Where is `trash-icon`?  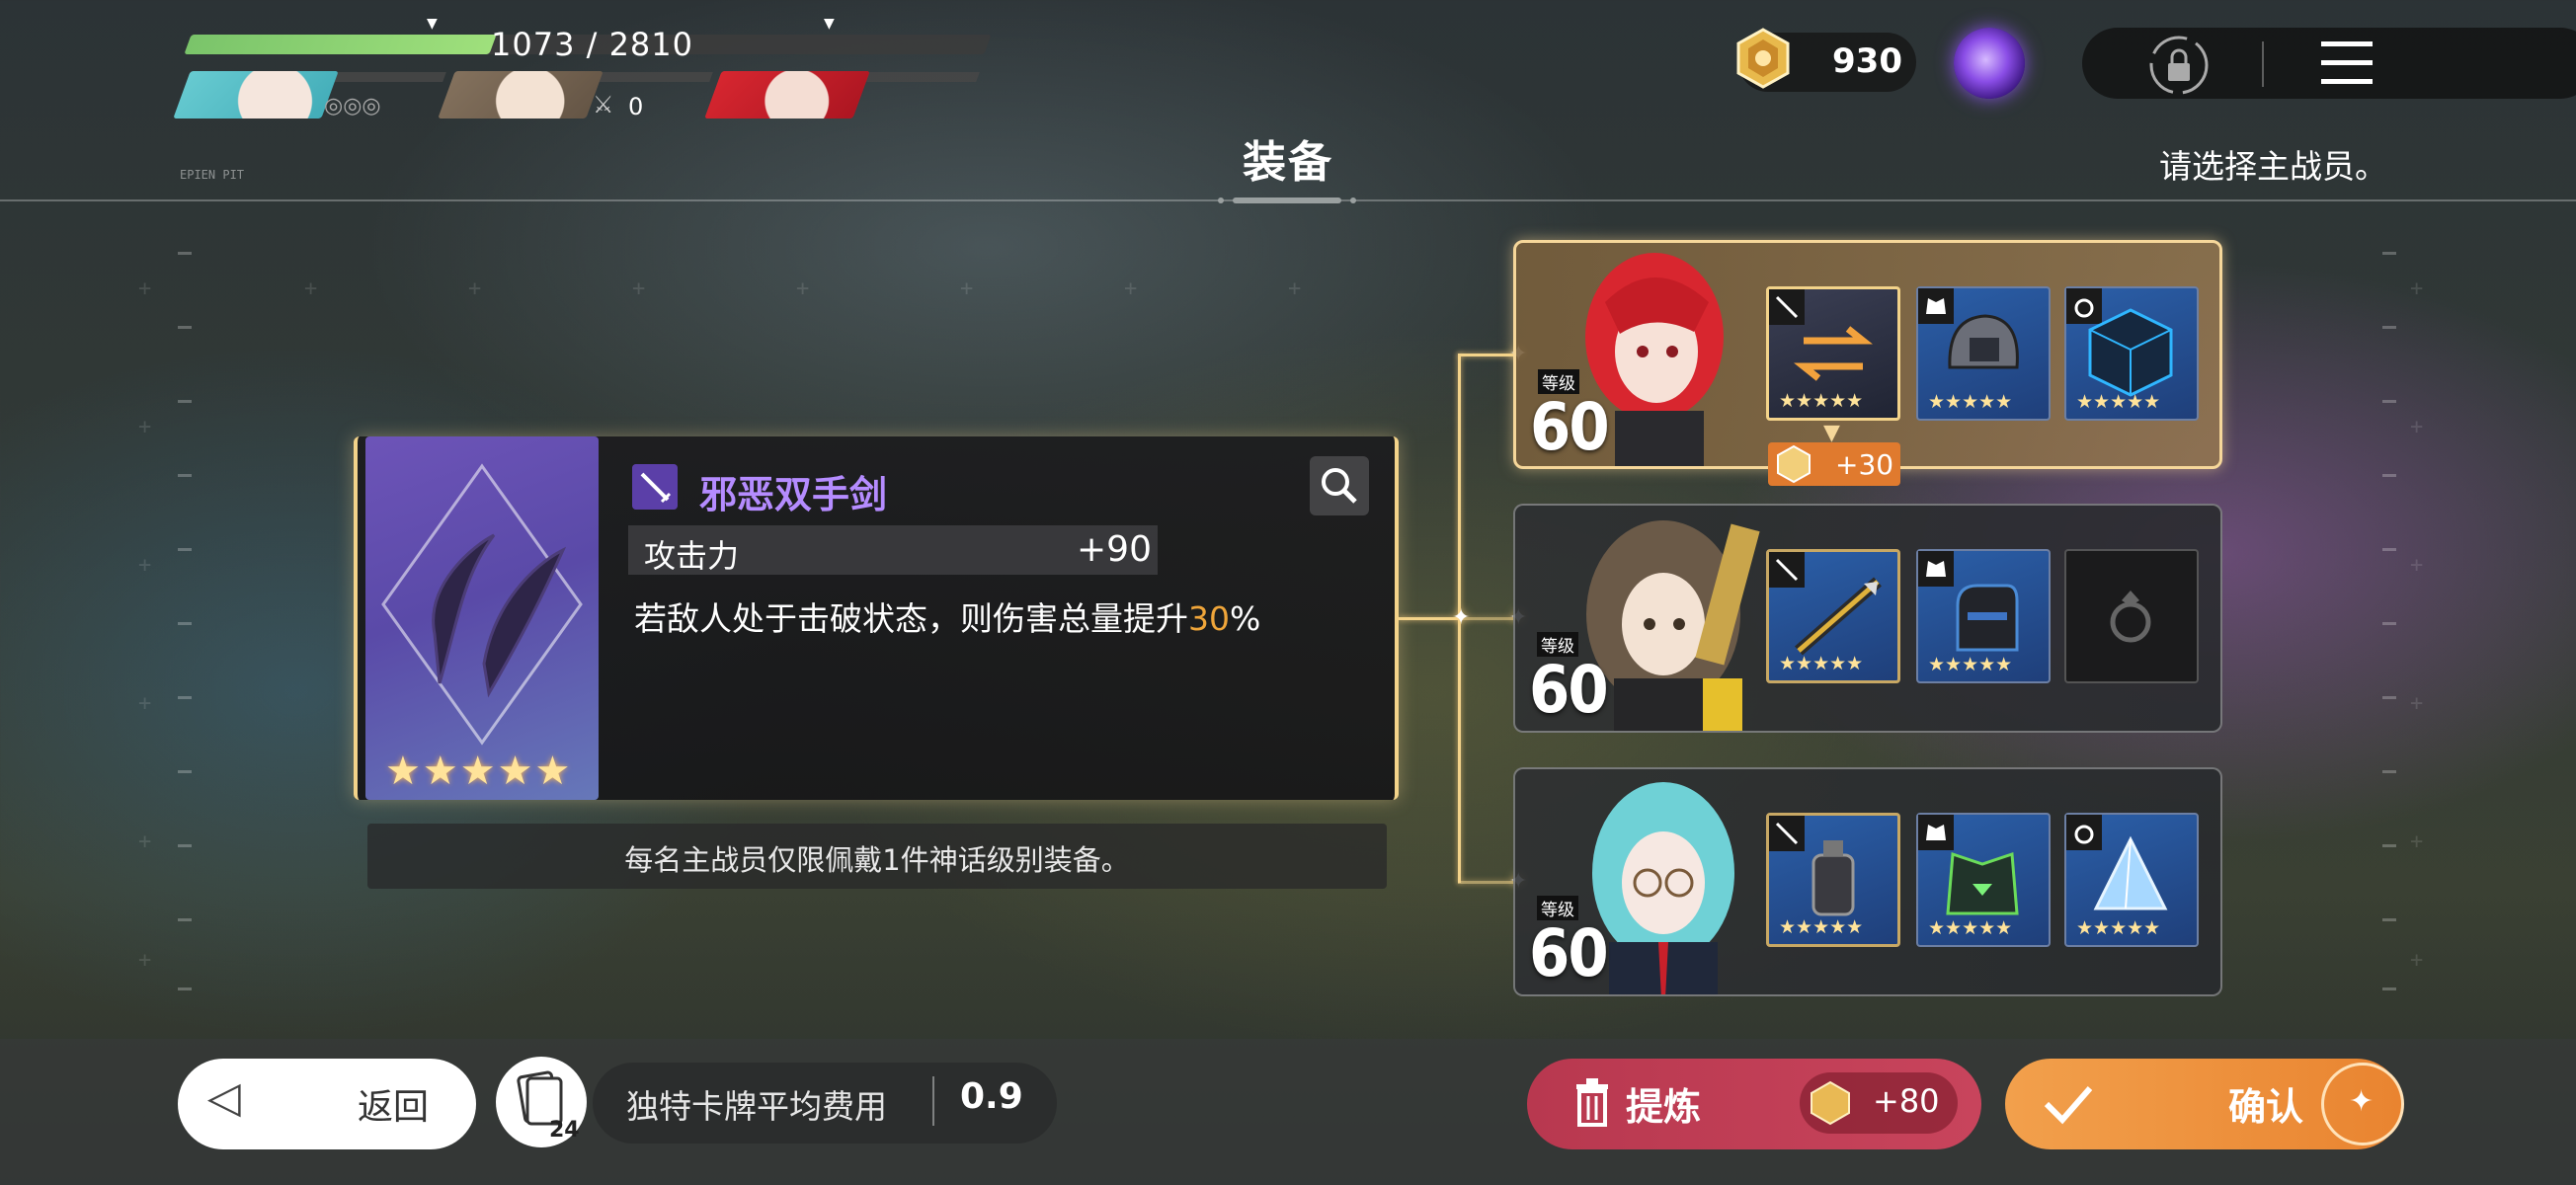
trash-icon is located at coordinates (1592, 1103).